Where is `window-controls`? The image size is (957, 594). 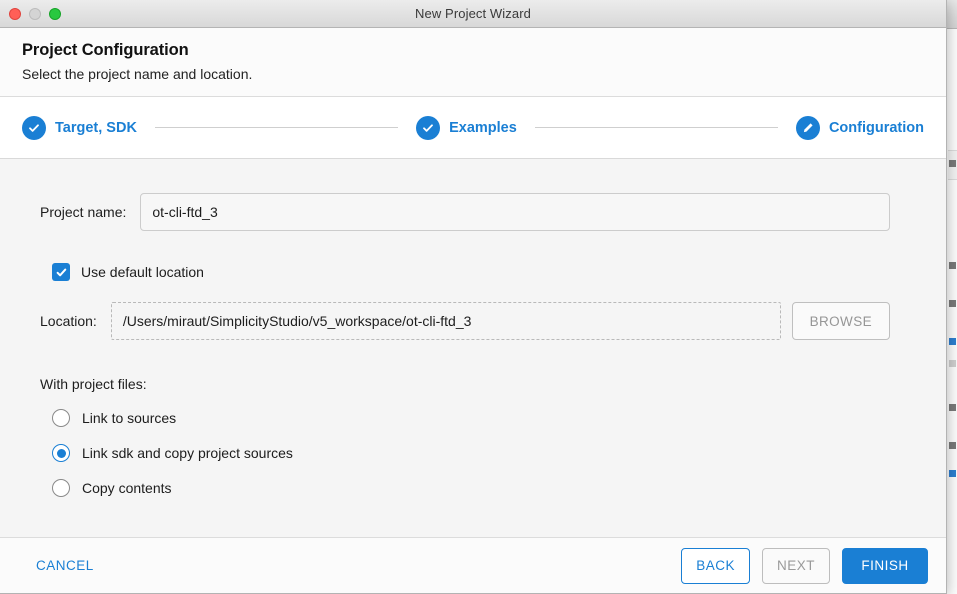 window-controls is located at coordinates (35, 13).